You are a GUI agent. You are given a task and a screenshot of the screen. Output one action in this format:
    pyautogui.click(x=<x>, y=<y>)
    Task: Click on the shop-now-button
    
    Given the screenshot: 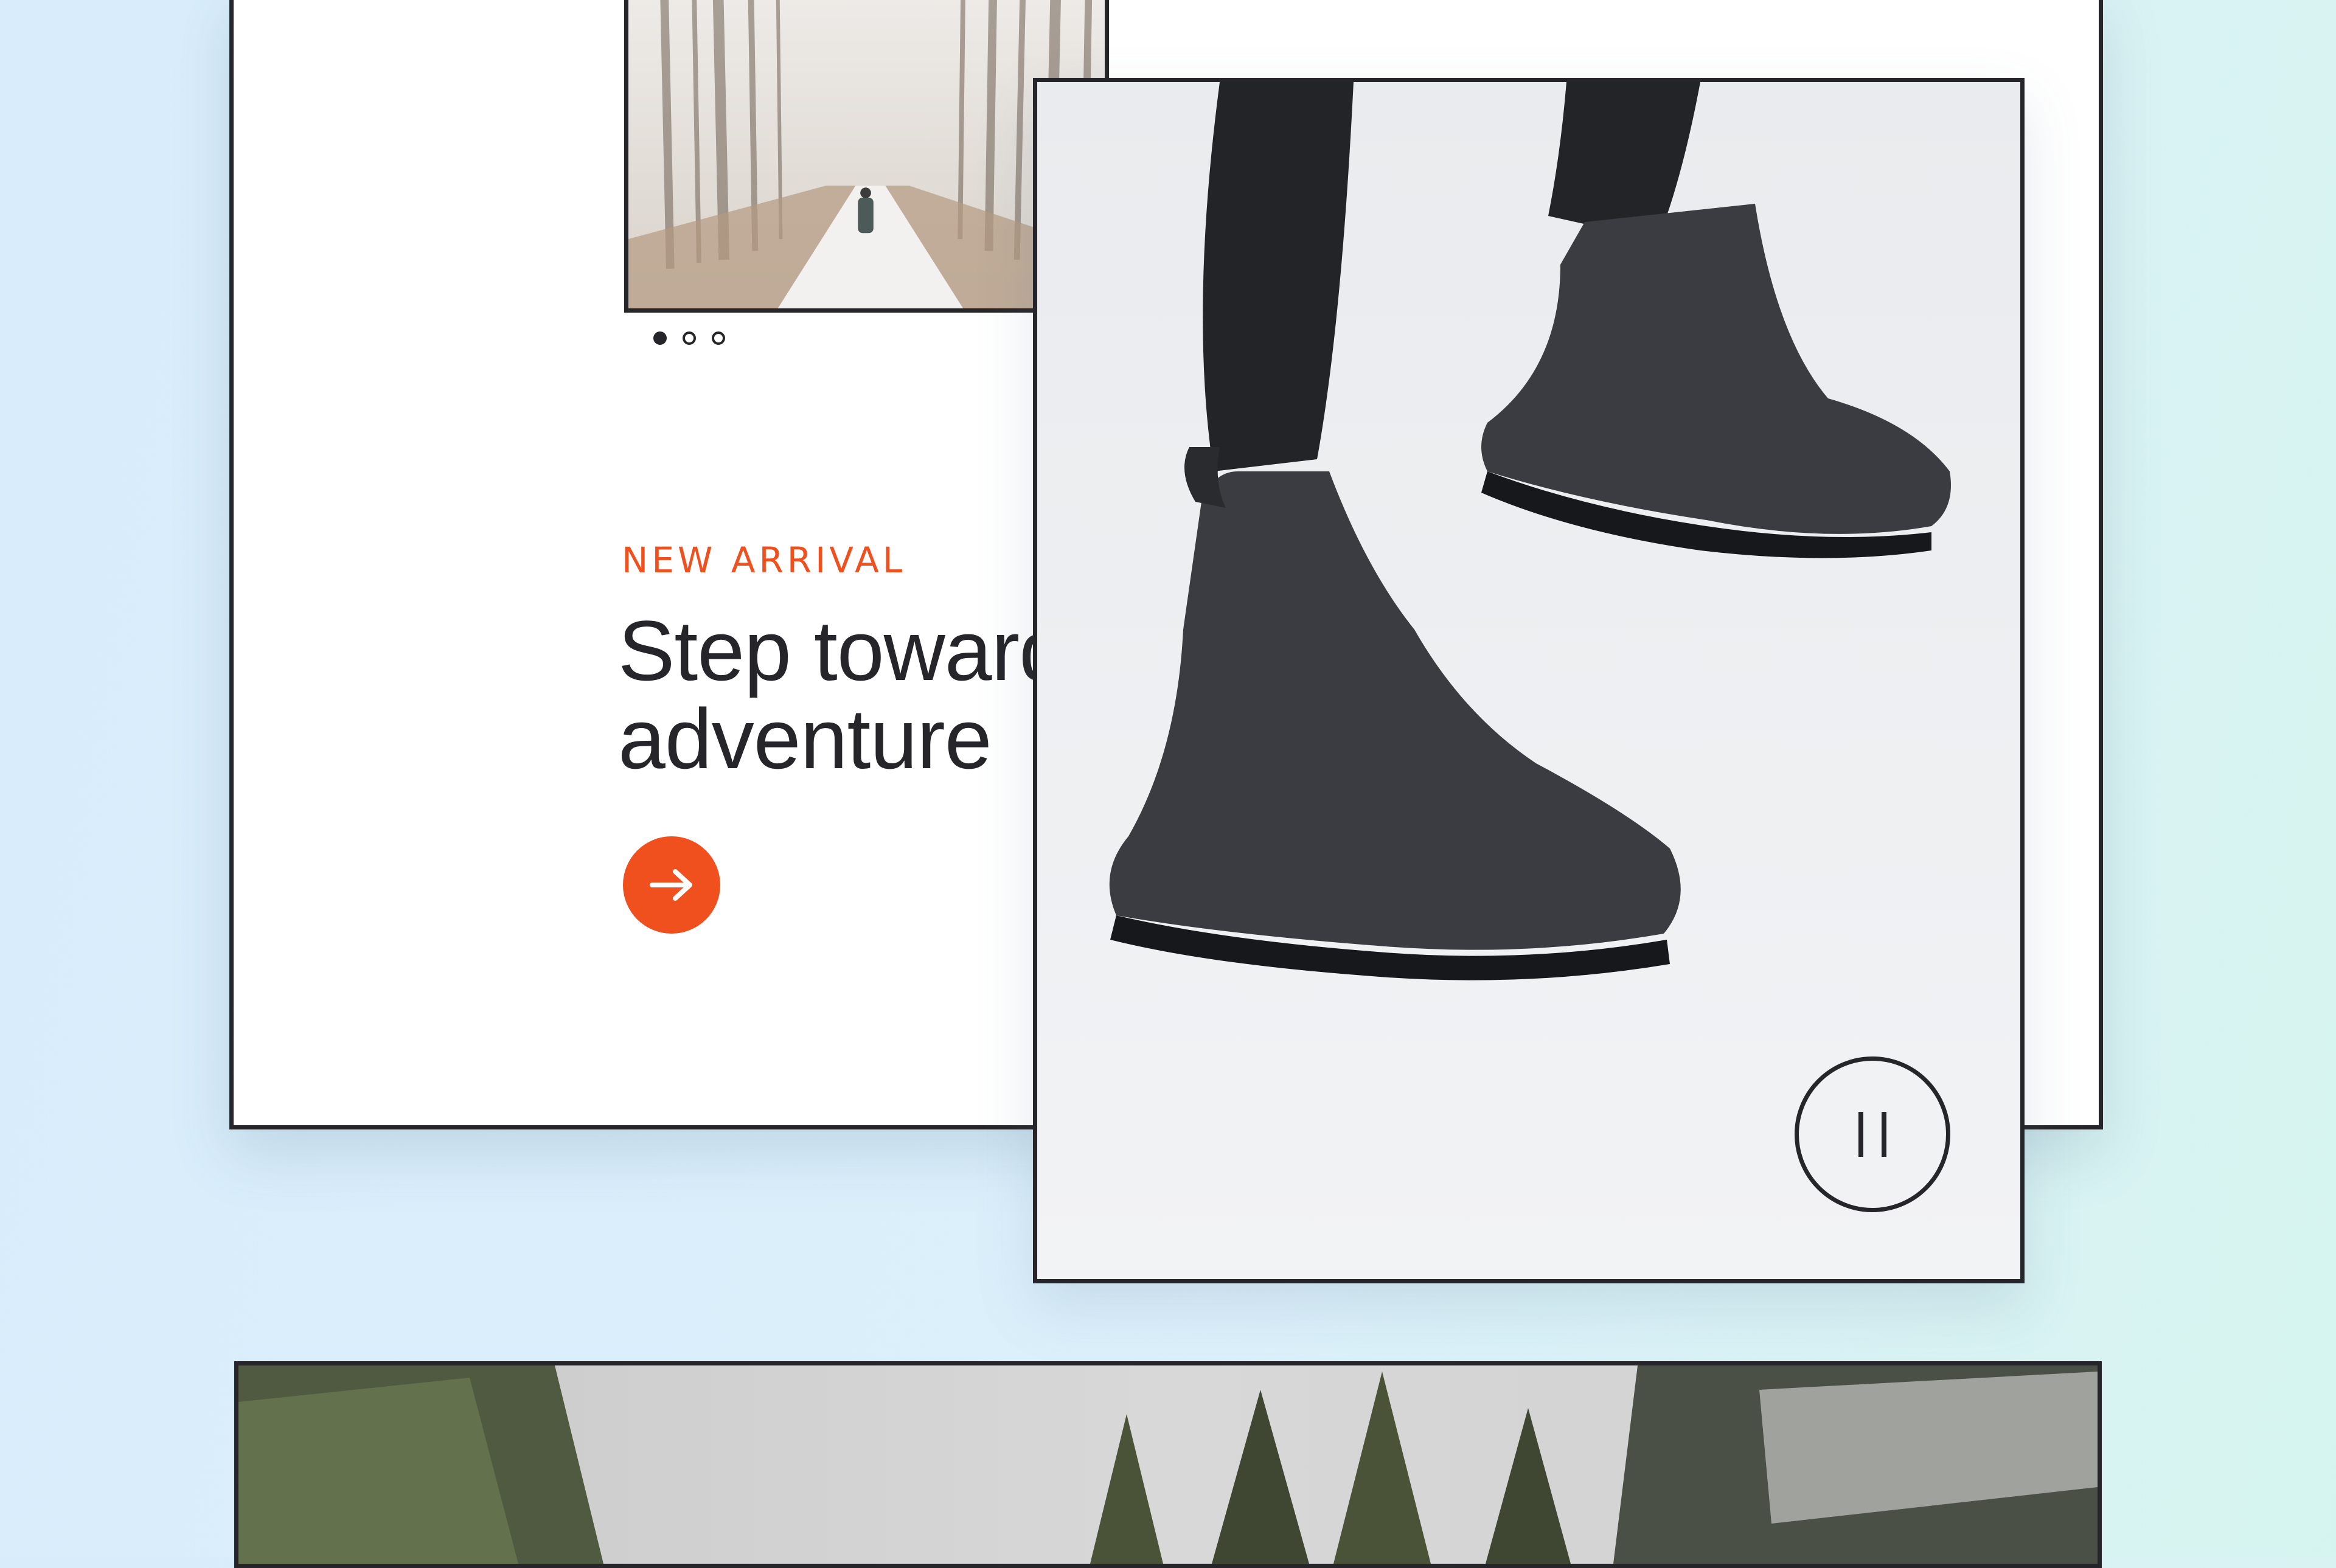 What is the action you would take?
    pyautogui.click(x=671, y=885)
    